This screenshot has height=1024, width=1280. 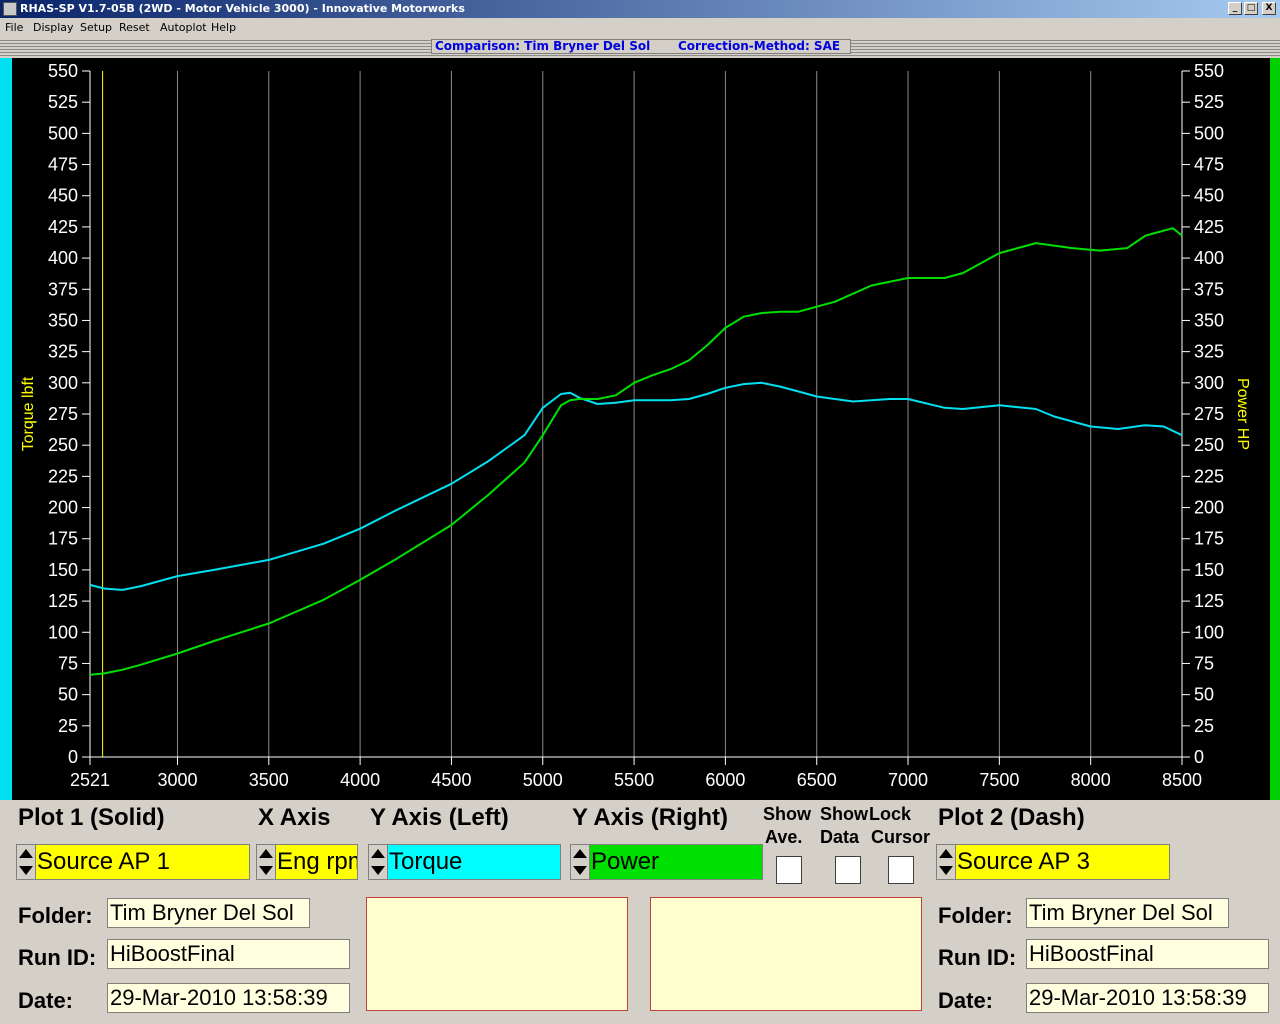 I want to click on left-runid-field: HiBoostFinal, so click(x=228, y=954).